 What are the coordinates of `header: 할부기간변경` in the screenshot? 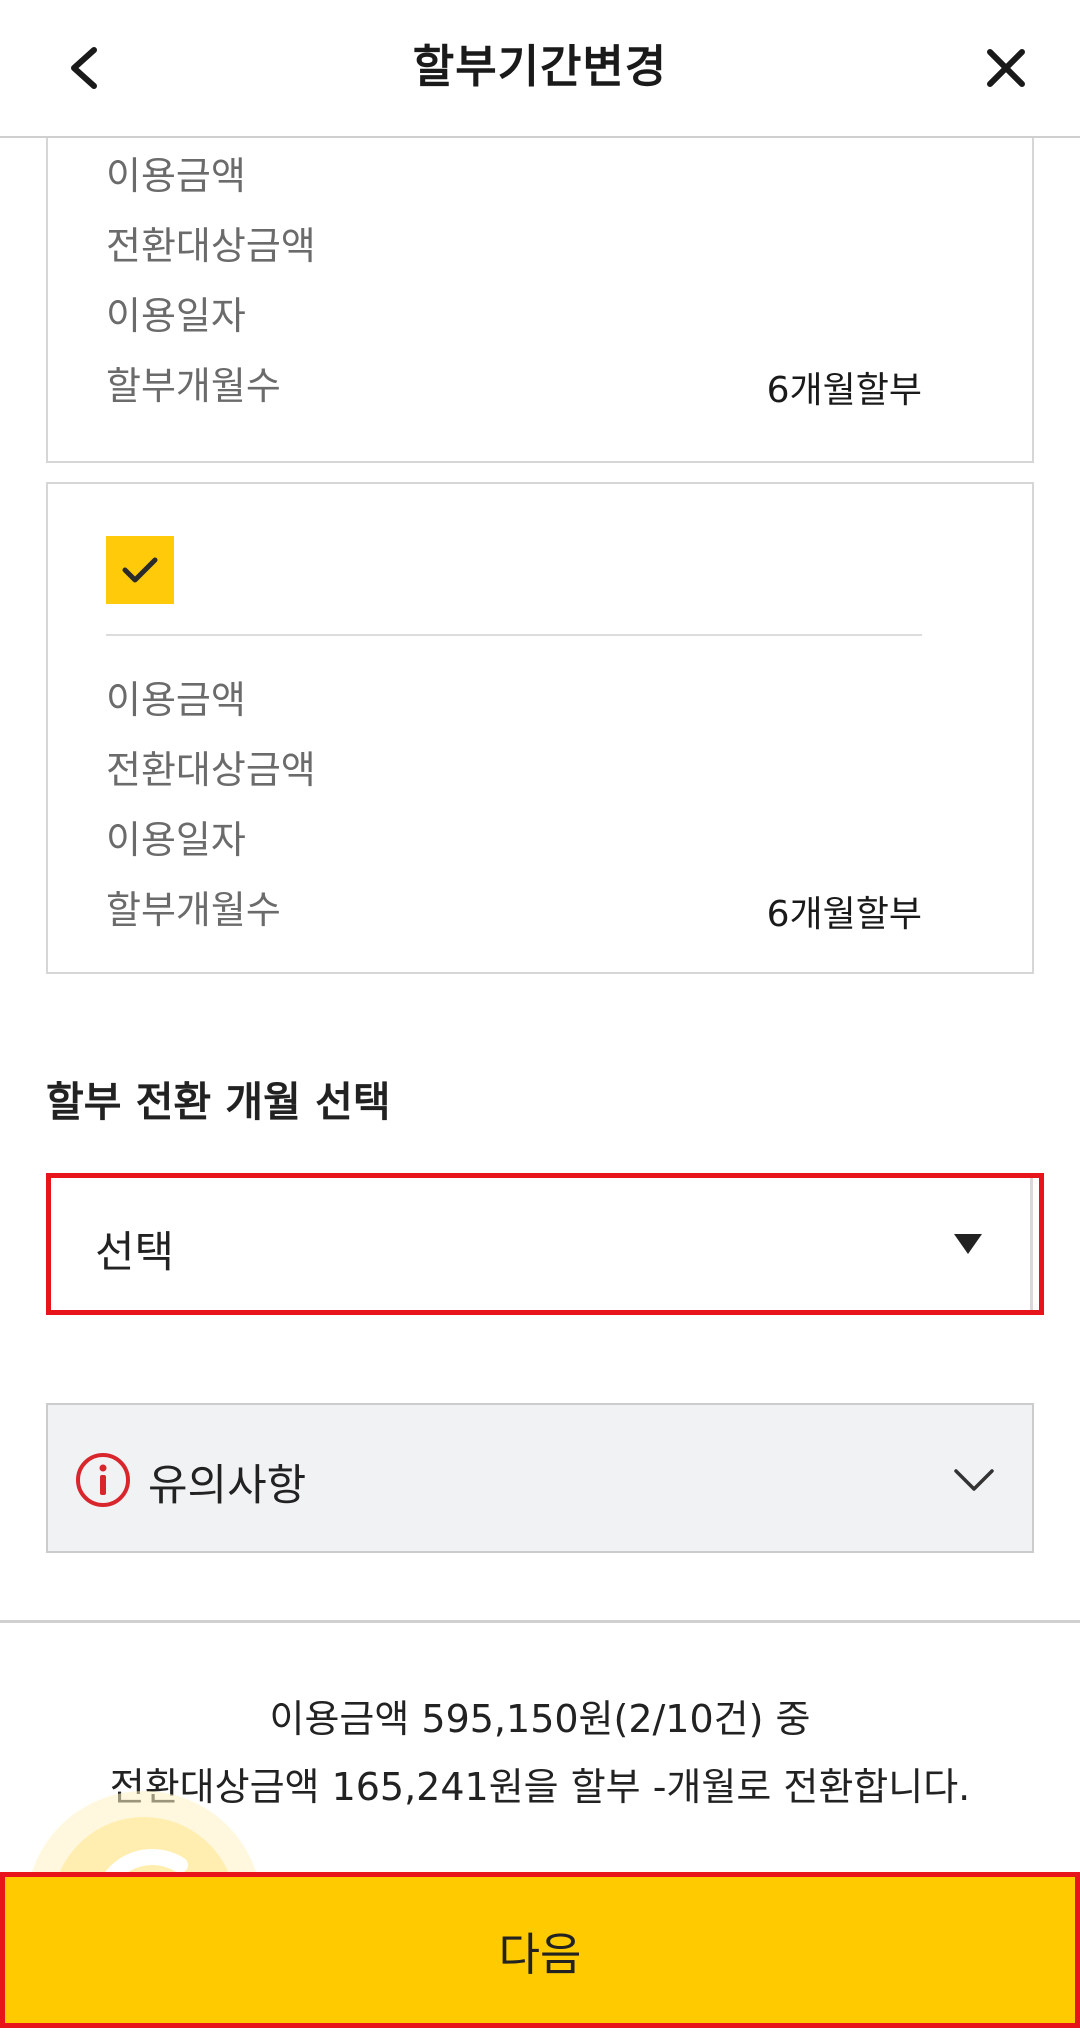 It's located at (540, 69).